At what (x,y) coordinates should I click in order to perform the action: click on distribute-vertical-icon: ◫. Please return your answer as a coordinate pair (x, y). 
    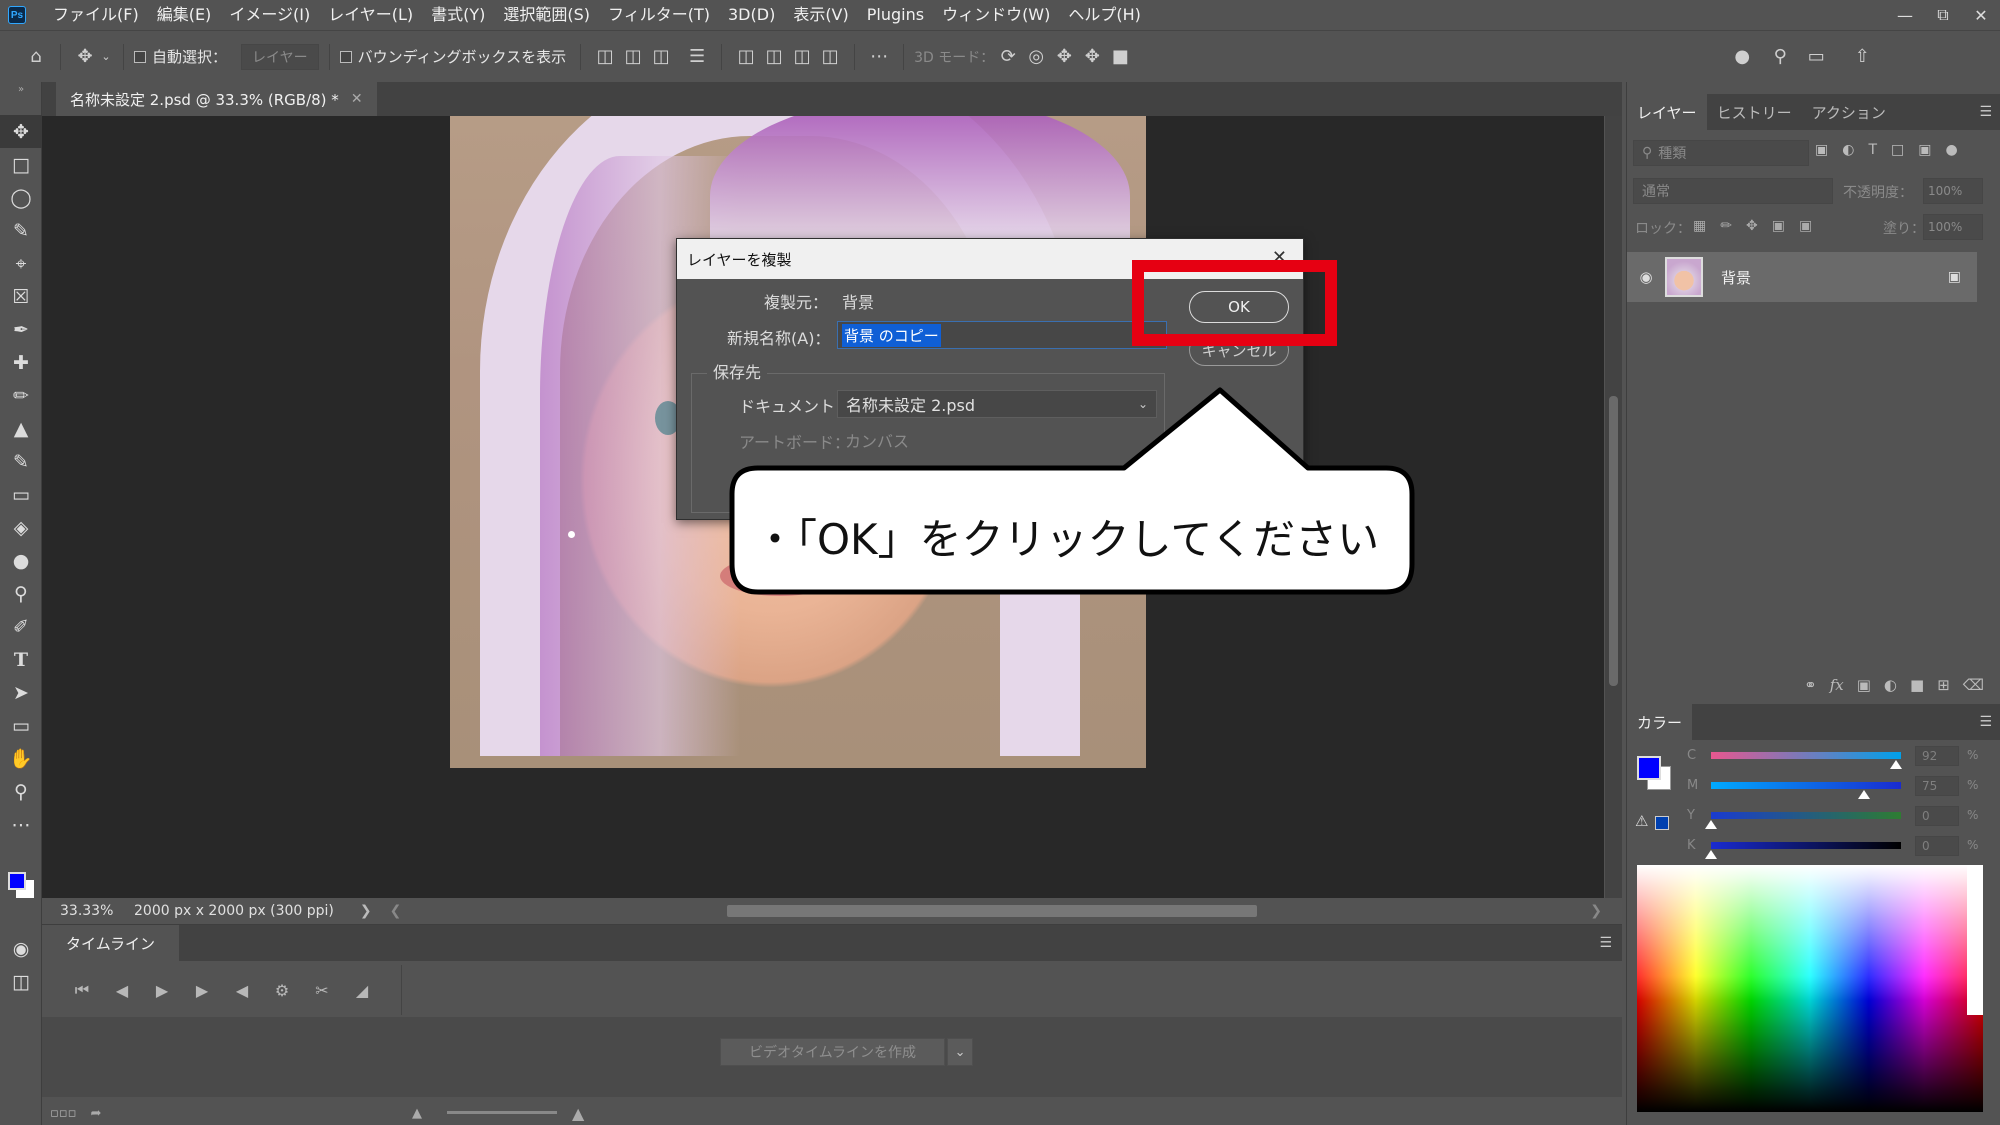
    Looking at the image, I should click on (830, 57).